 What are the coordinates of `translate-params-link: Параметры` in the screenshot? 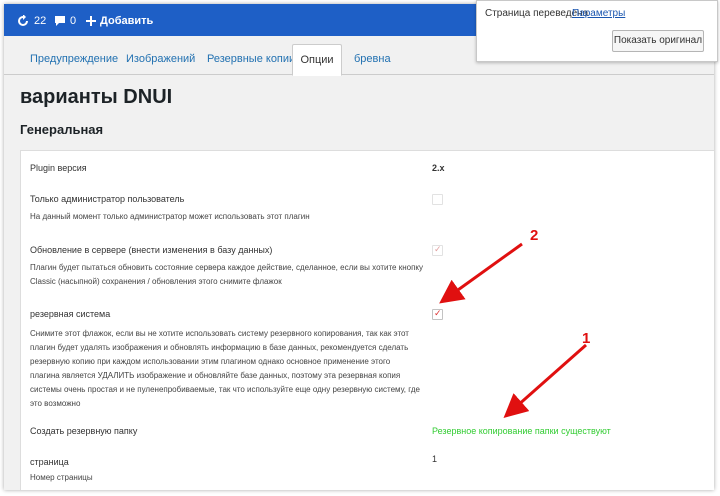 It's located at (598, 13).